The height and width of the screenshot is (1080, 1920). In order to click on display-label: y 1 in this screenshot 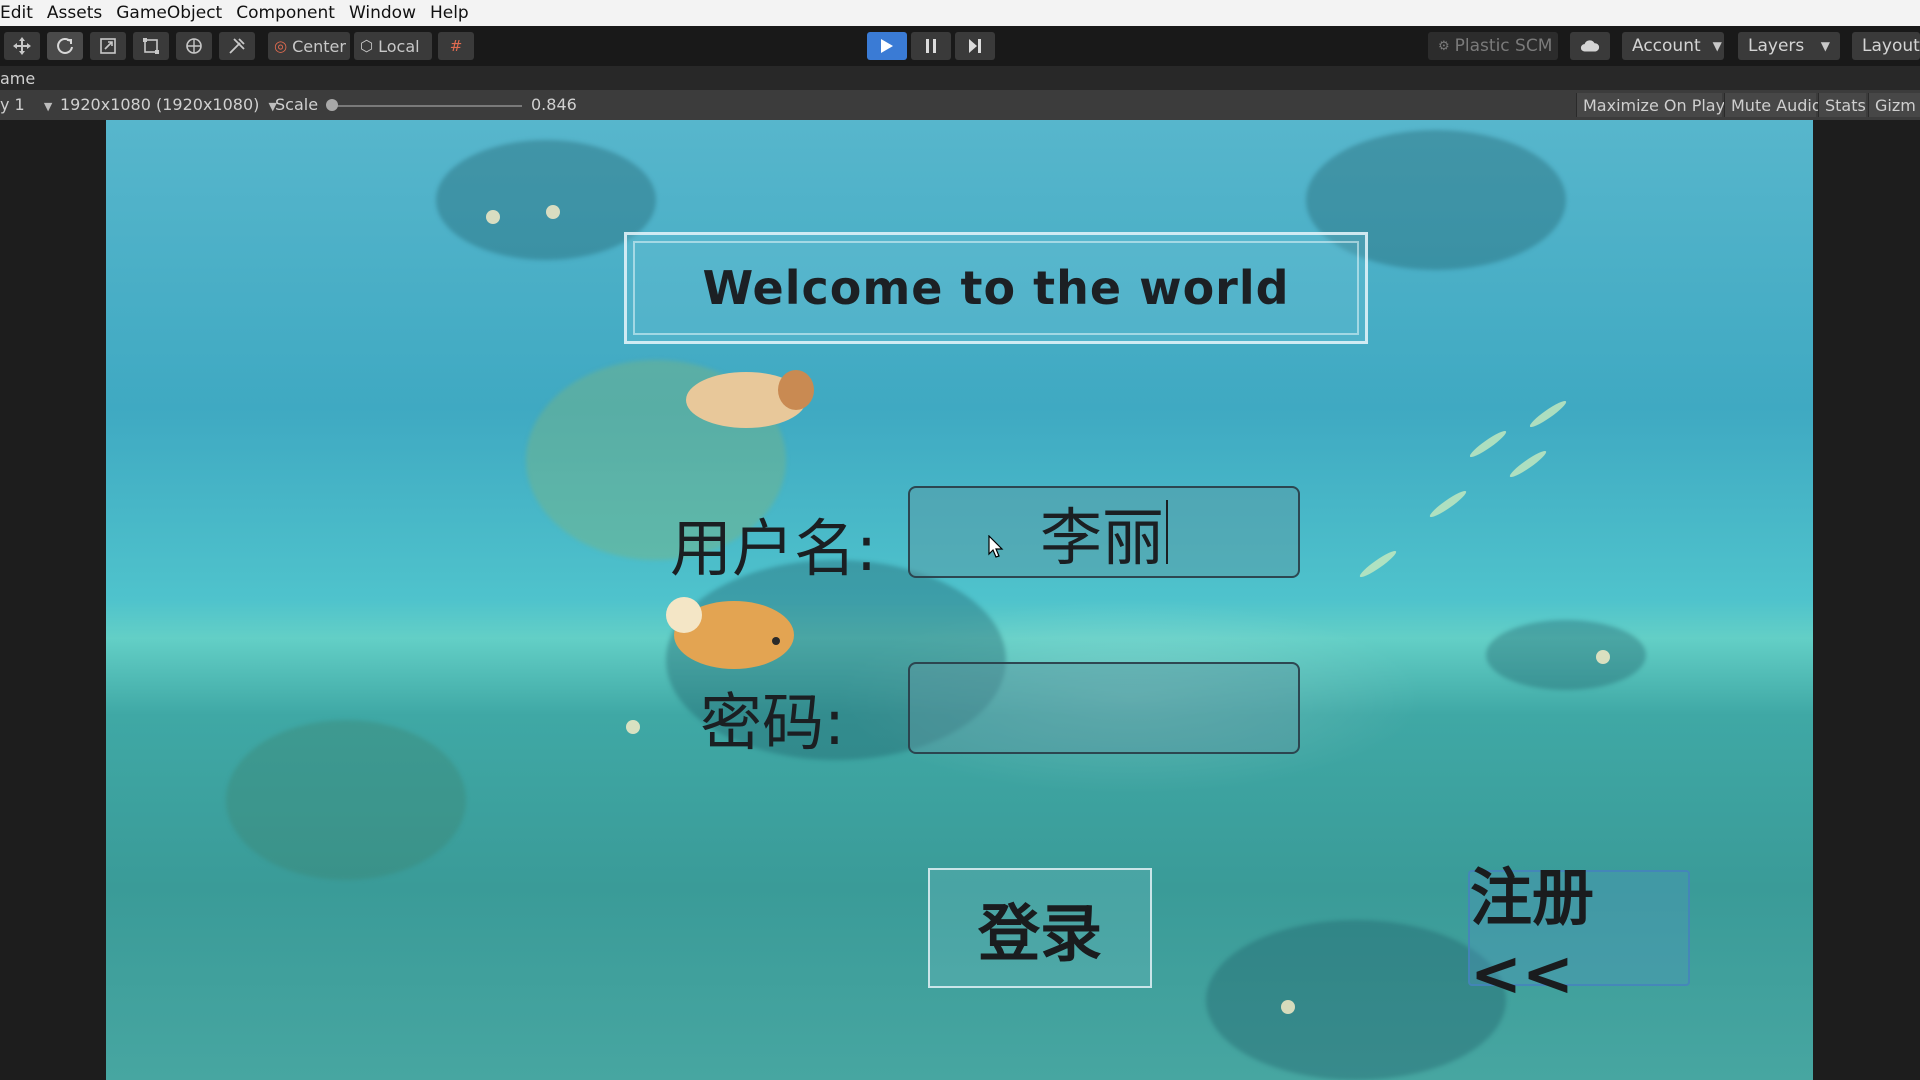, I will do `click(12, 104)`.